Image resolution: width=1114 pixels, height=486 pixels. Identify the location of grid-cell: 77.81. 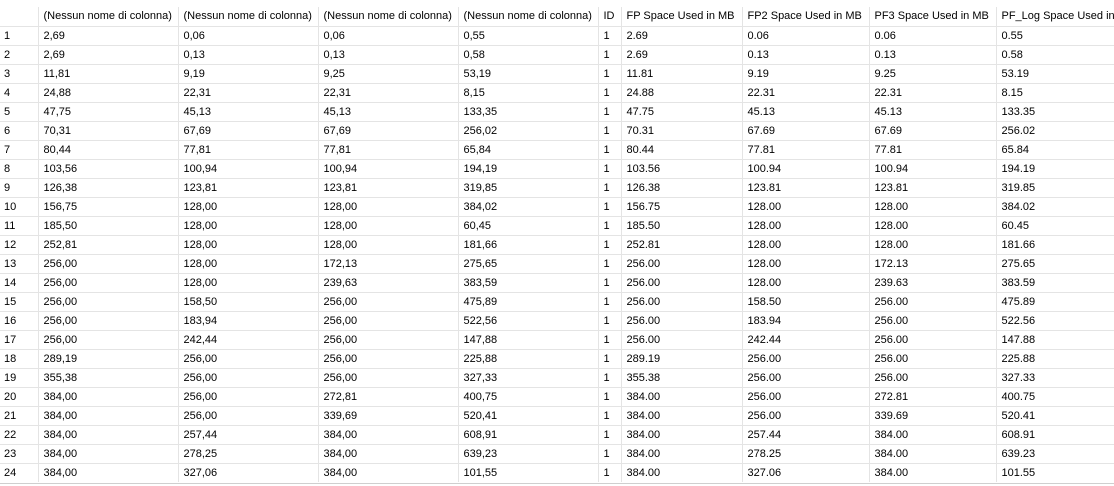
(933, 150).